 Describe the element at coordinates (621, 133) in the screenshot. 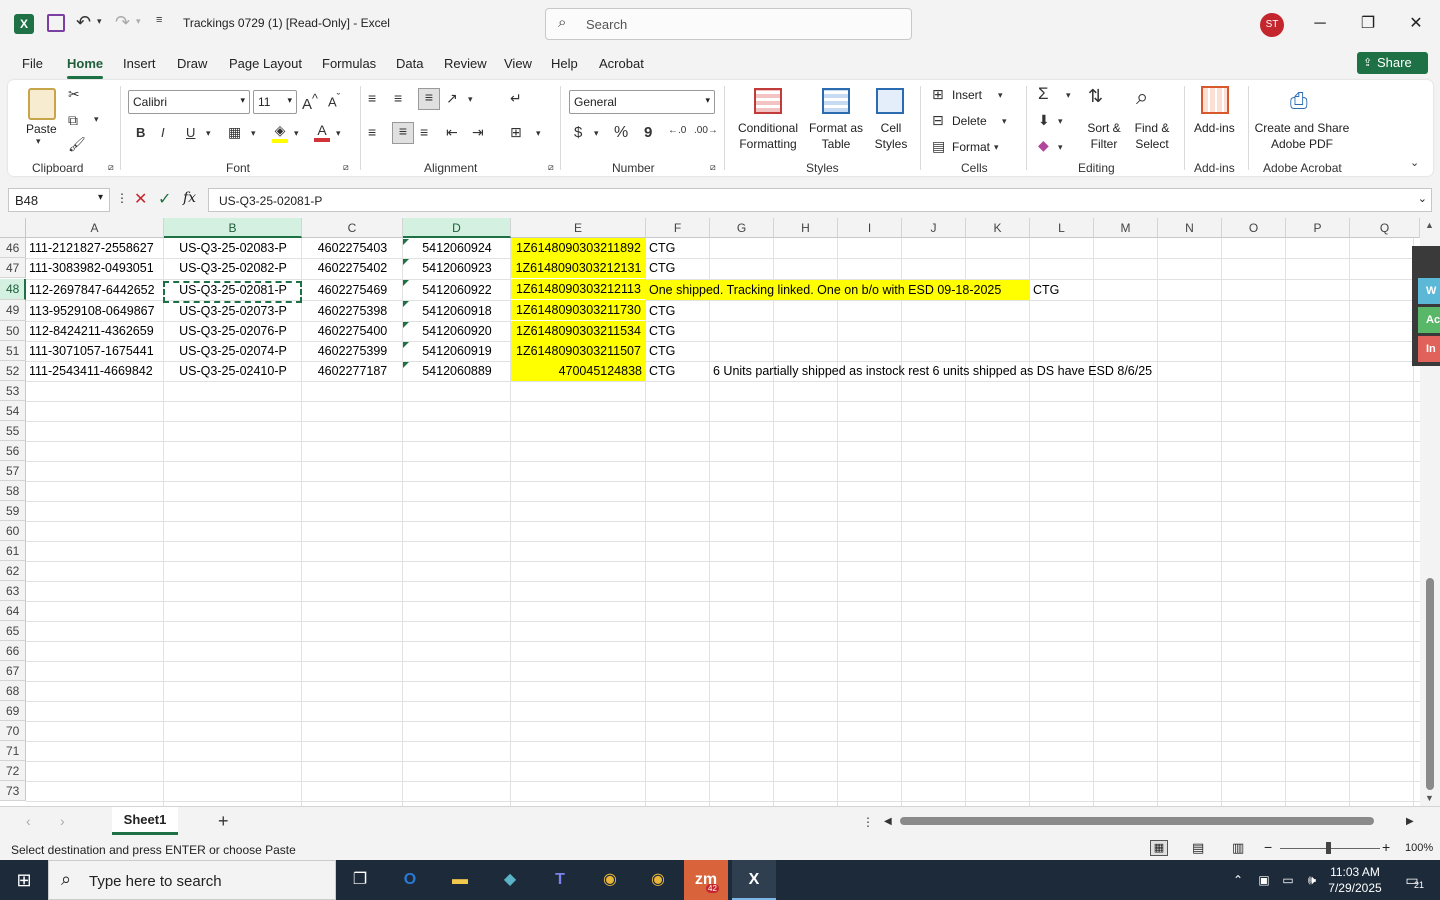

I see `percent-button: %` at that location.